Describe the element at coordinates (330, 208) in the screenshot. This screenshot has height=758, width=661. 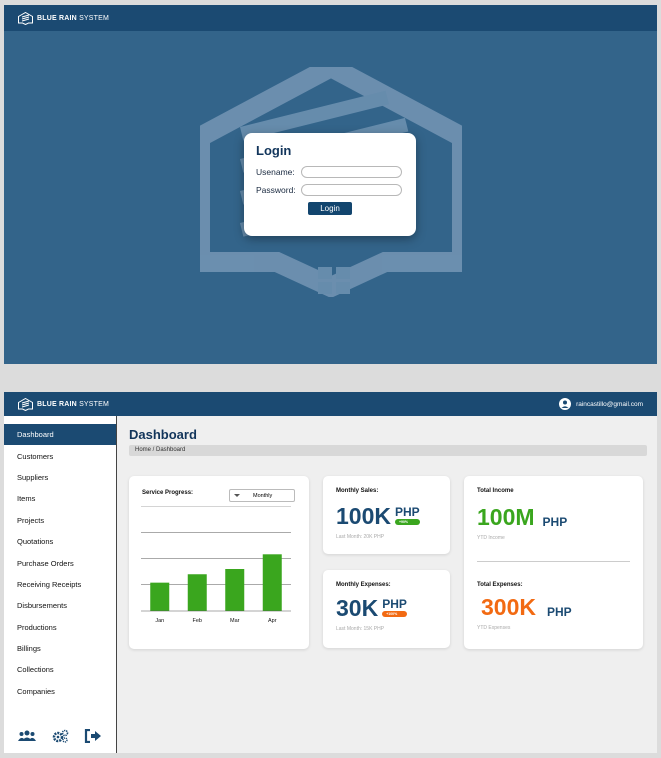
I see `login-button: Login` at that location.